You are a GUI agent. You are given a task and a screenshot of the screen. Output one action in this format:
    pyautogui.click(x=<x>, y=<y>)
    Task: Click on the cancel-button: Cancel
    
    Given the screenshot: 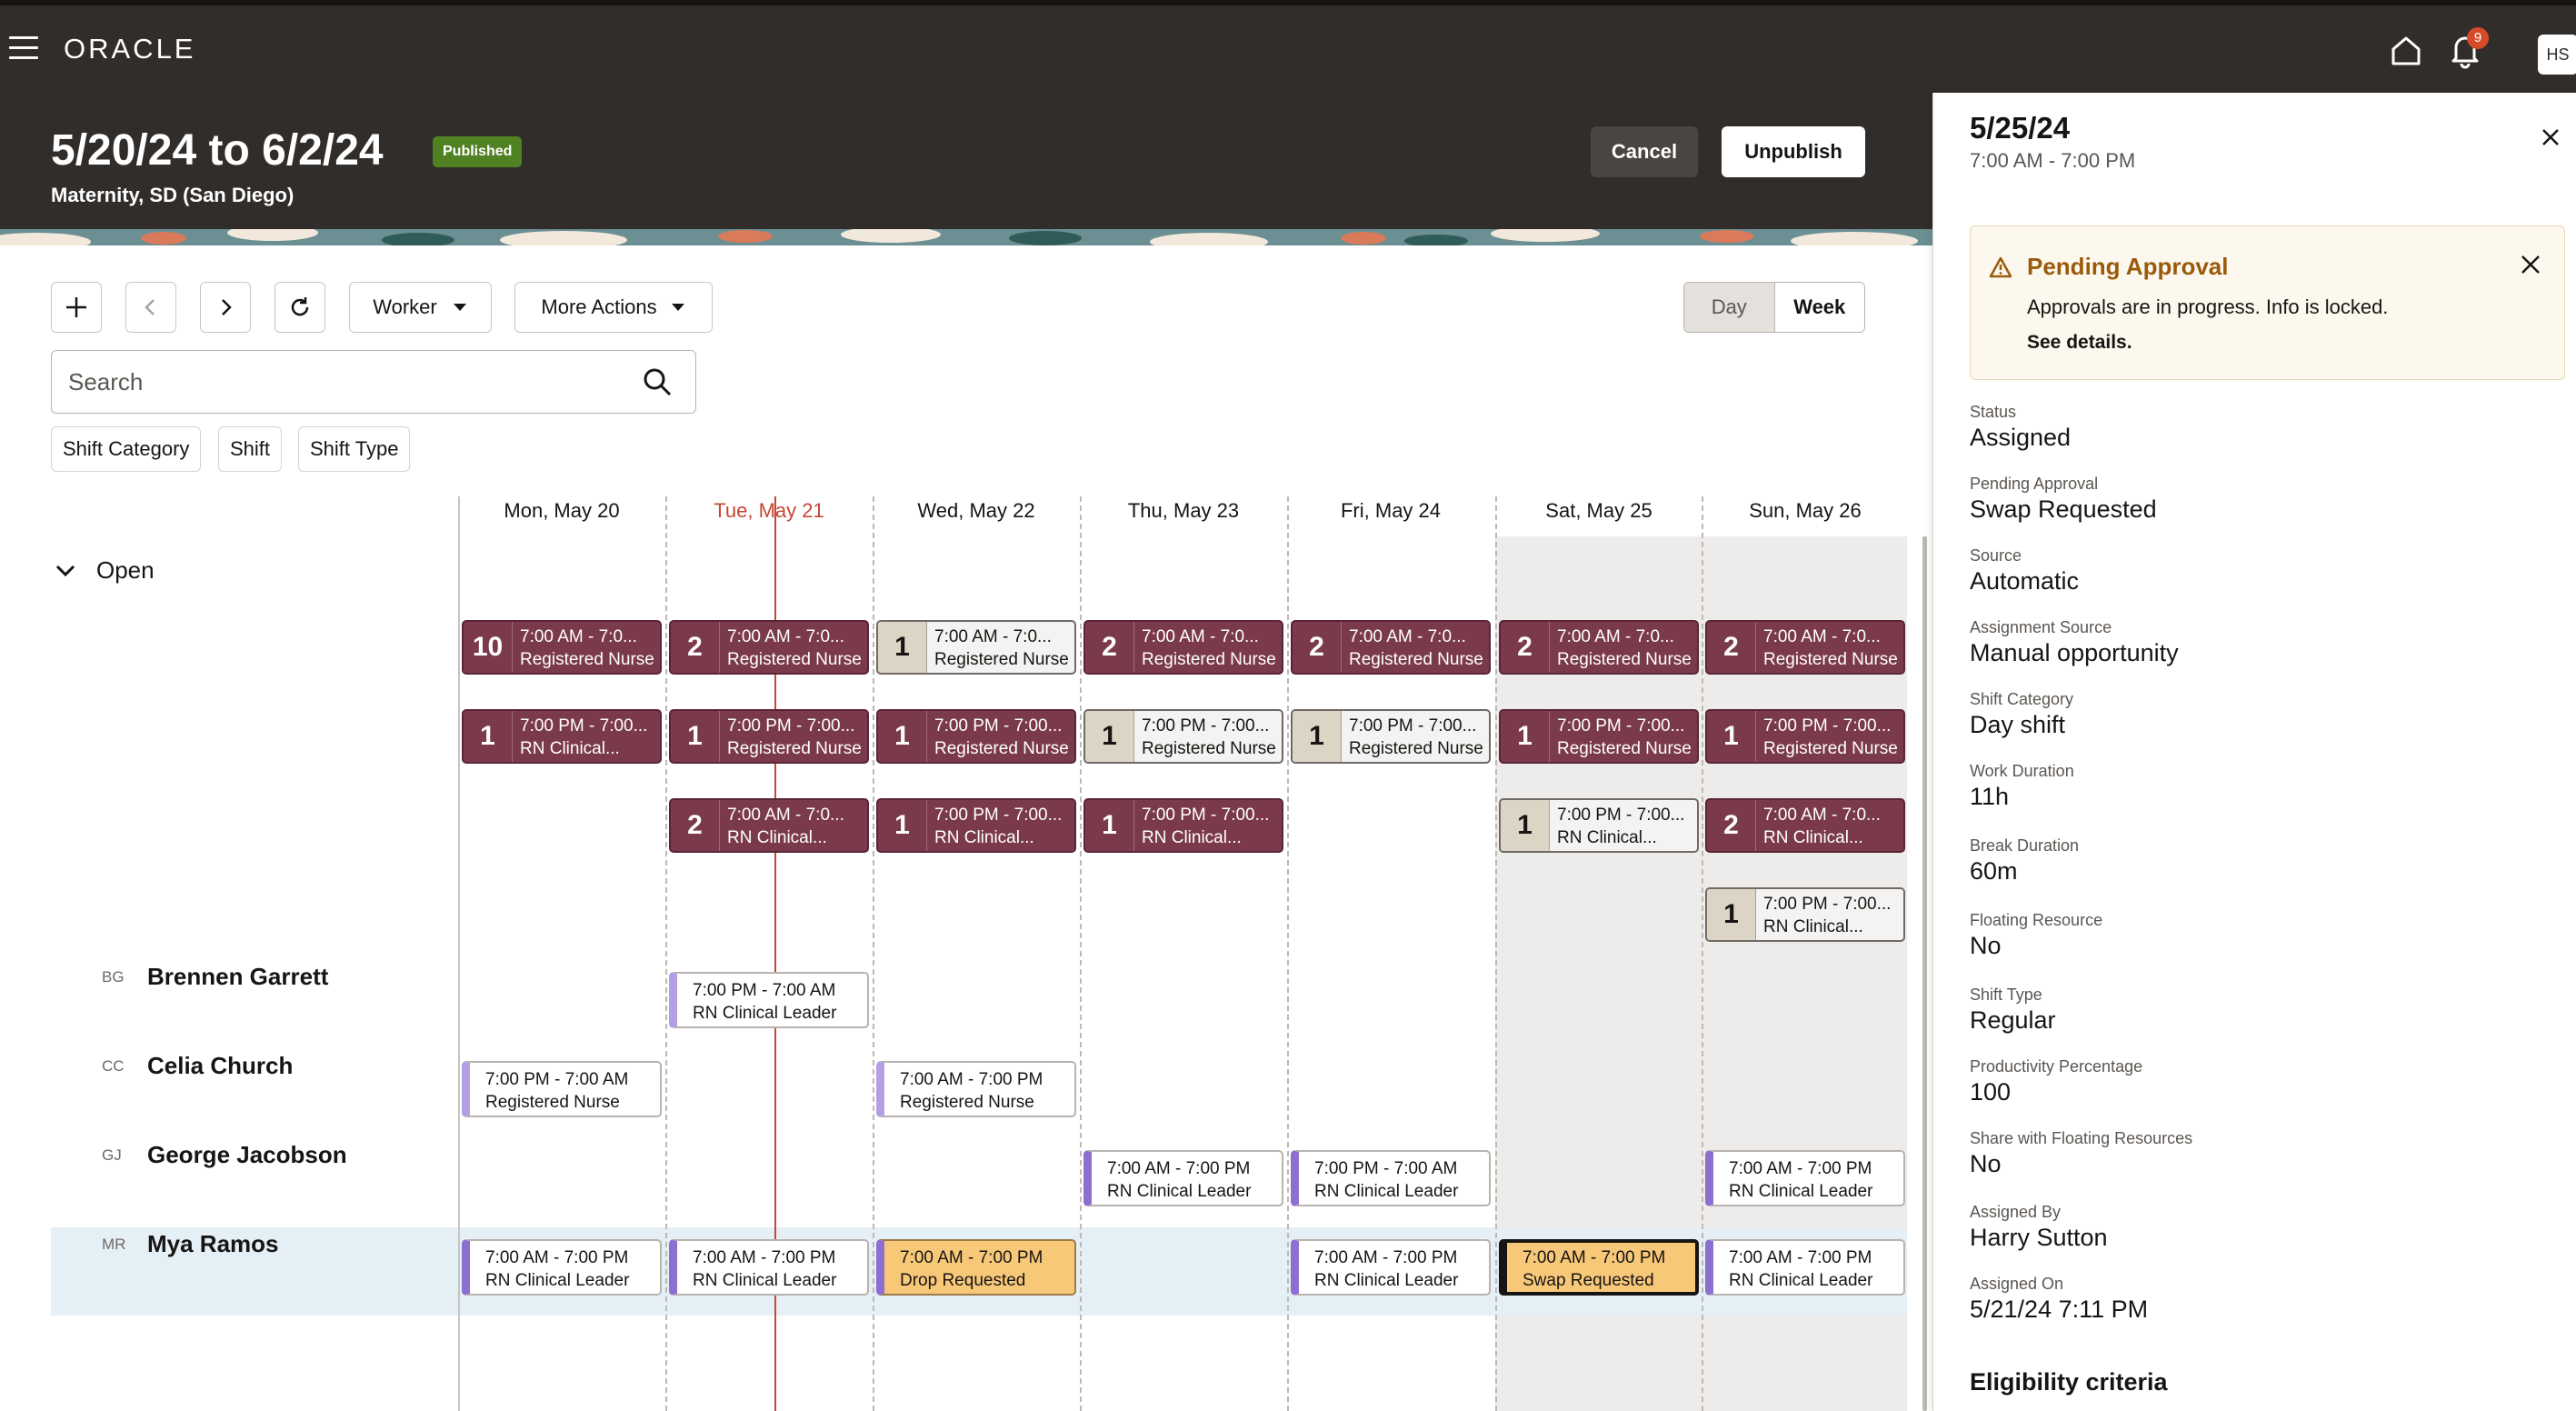 What is the action you would take?
    pyautogui.click(x=1644, y=152)
    